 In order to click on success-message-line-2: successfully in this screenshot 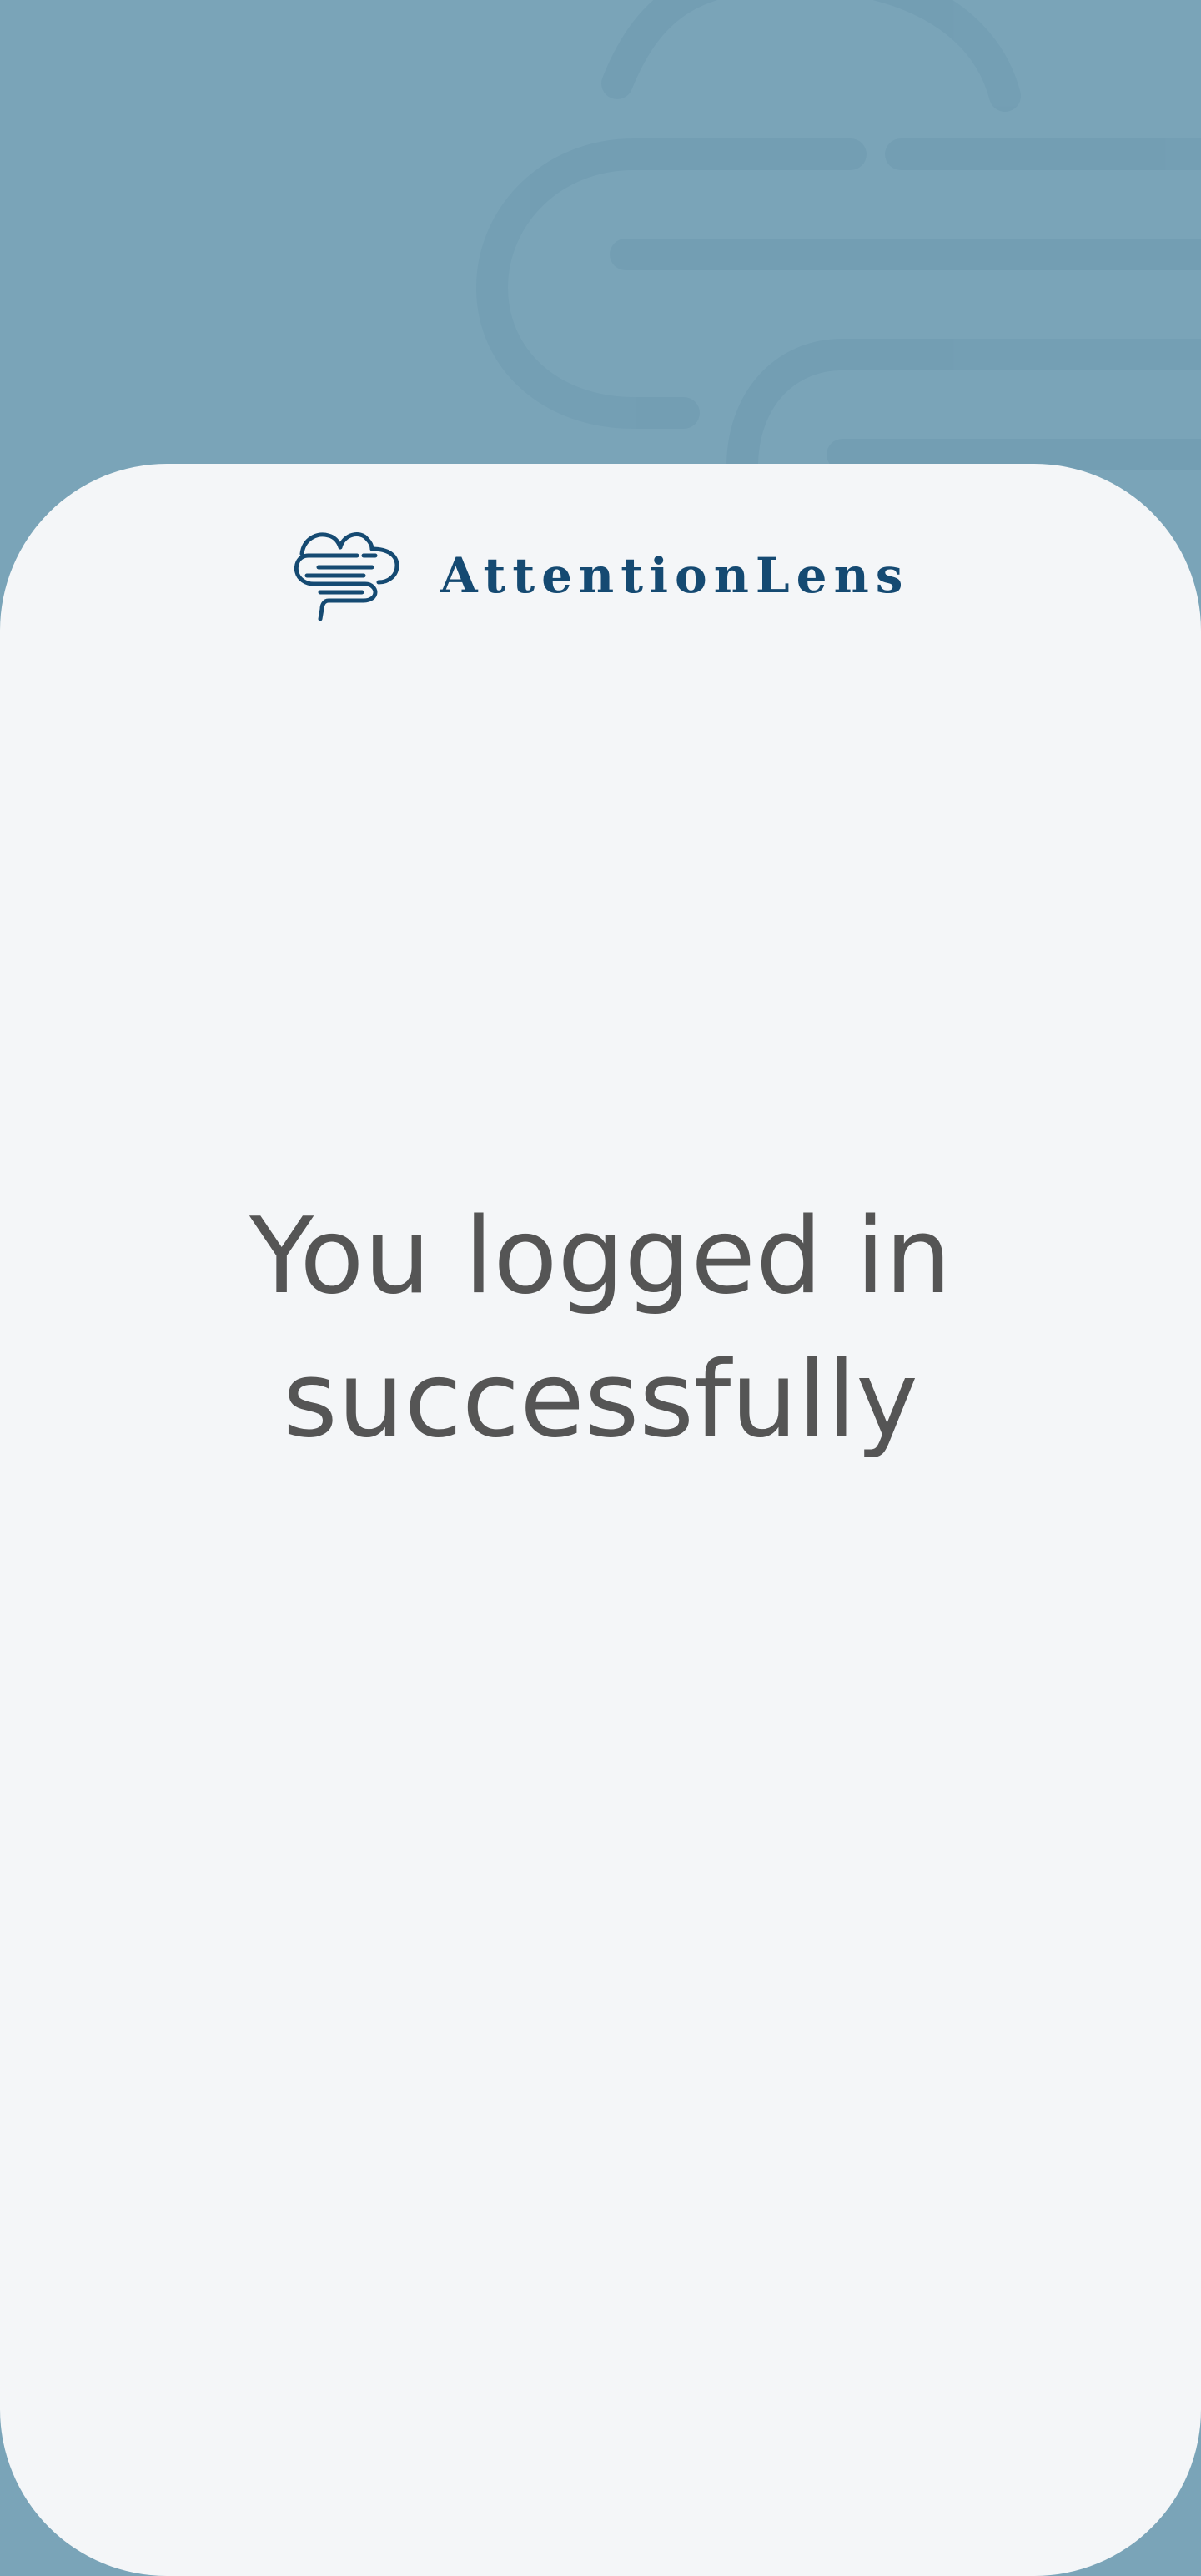, I will do `click(601, 1399)`.